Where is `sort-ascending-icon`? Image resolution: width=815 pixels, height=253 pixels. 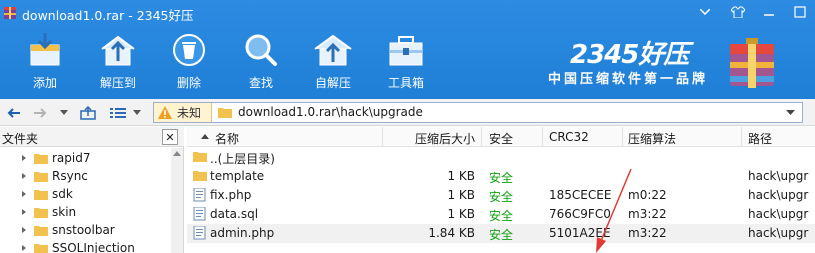 sort-ascending-icon is located at coordinates (205, 136).